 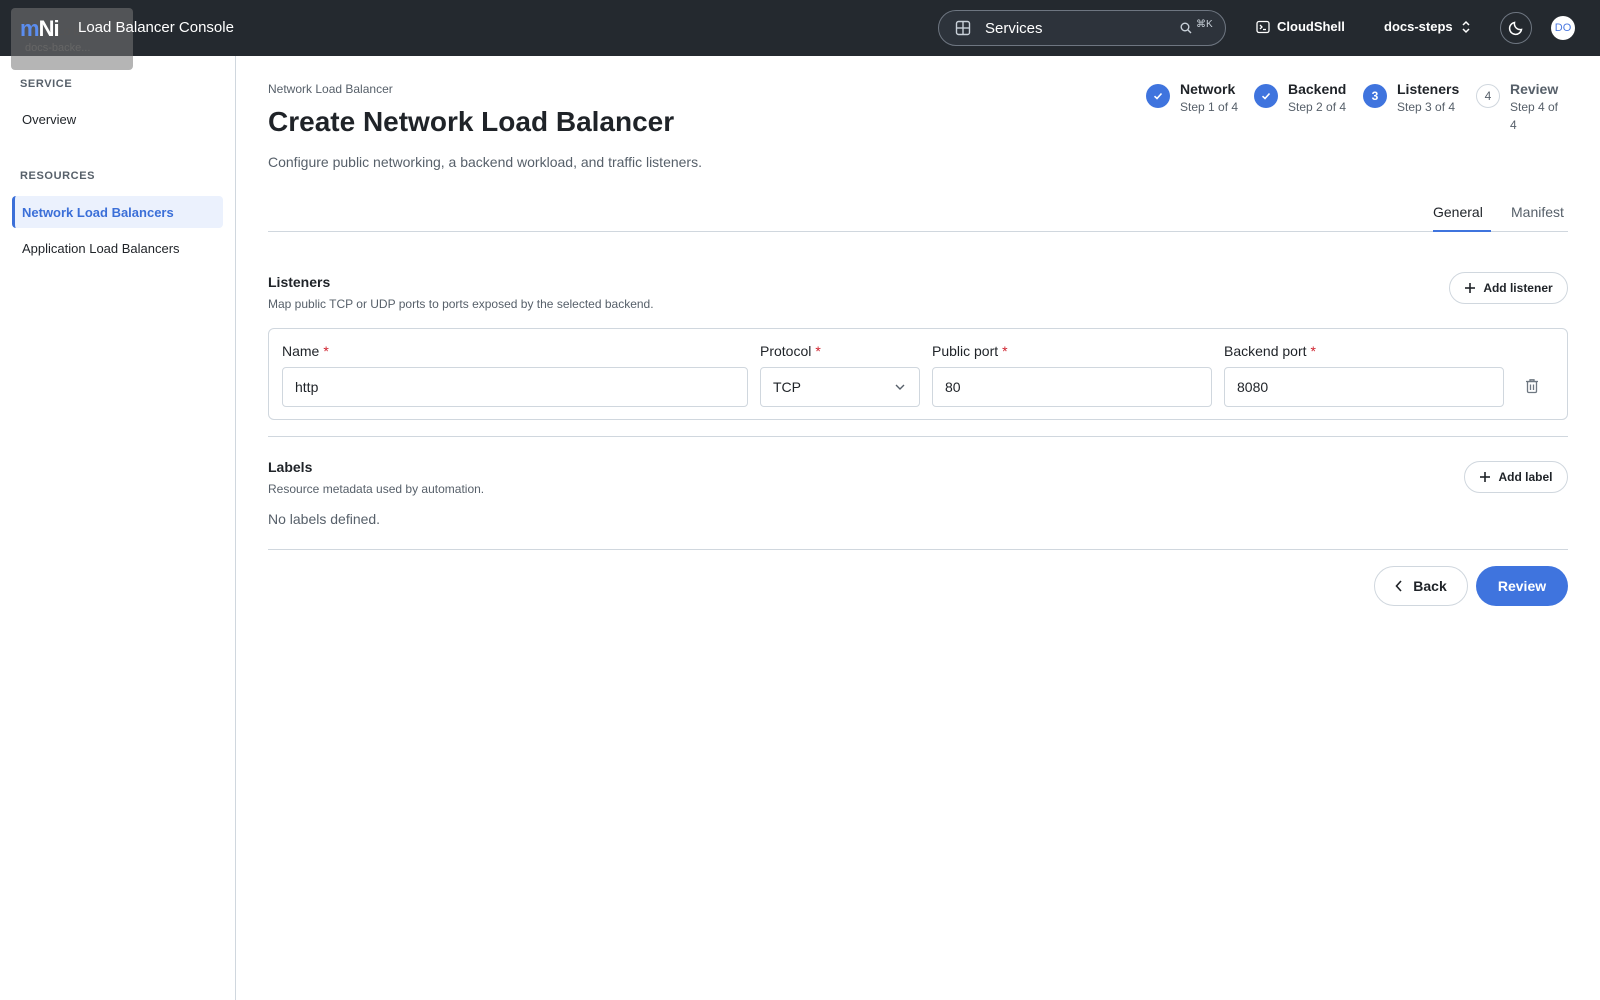 What do you see at coordinates (790, 351) in the screenshot?
I see `protocol-label: Protocol *` at bounding box center [790, 351].